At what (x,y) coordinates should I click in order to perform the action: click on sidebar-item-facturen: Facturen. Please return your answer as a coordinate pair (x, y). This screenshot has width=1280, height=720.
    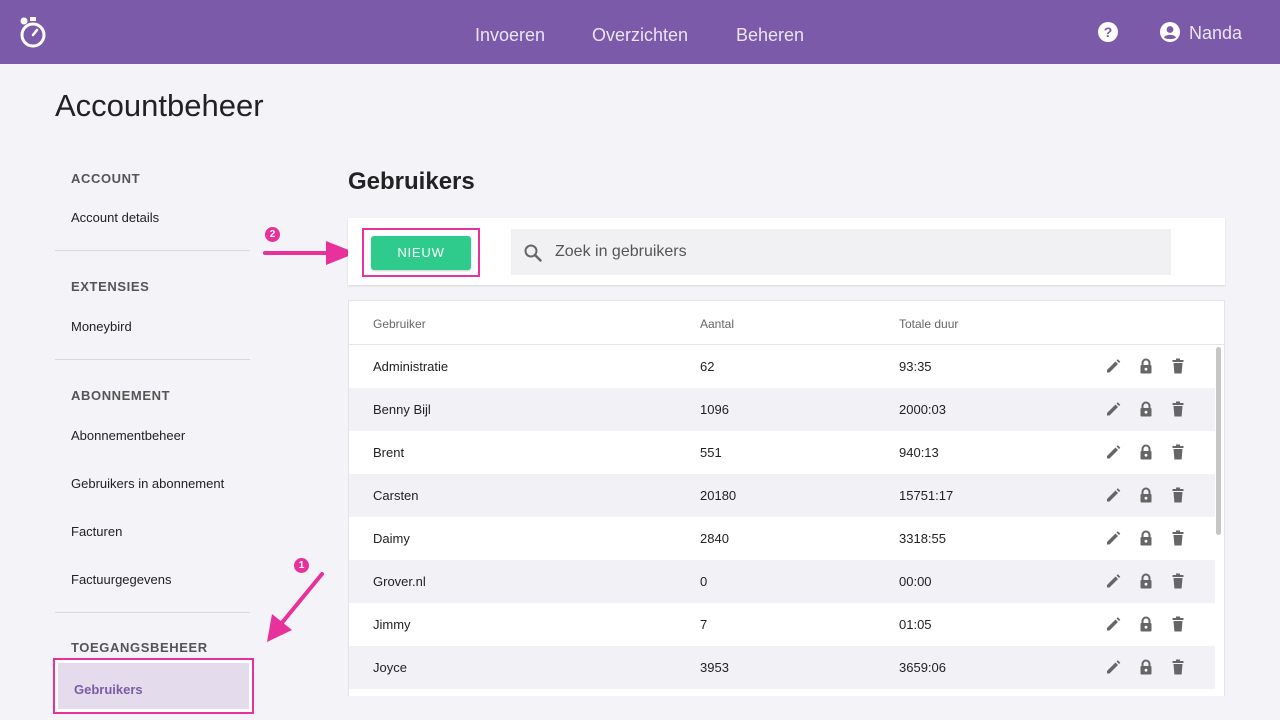
    Looking at the image, I should click on (96, 531).